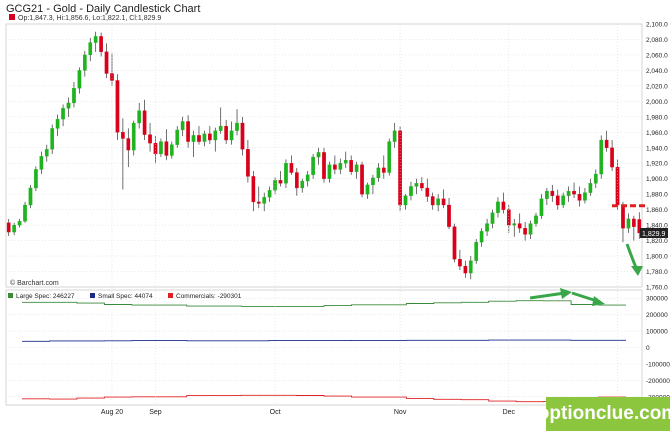 The image size is (670, 436). What do you see at coordinates (657, 195) in the screenshot?
I see `price-tick-label: 1,880.0` at bounding box center [657, 195].